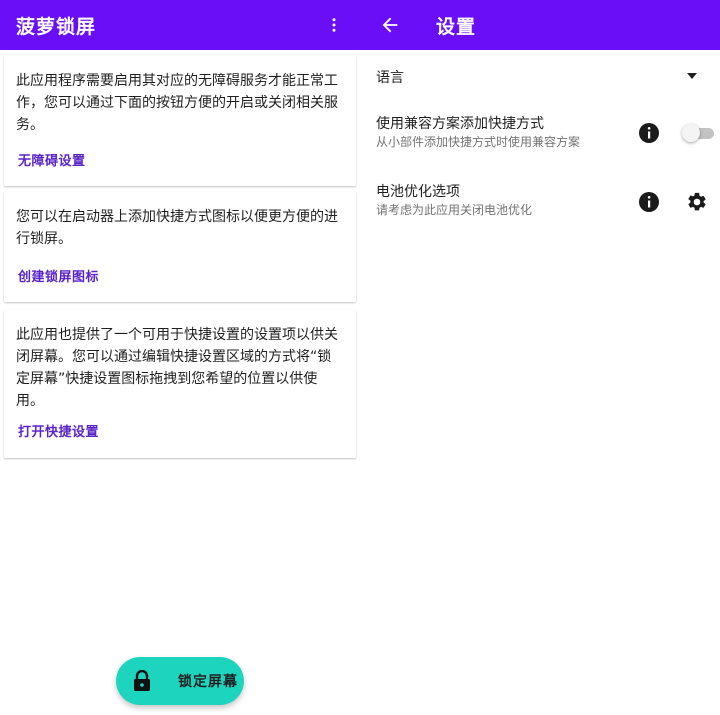 The height and width of the screenshot is (715, 720). I want to click on settings-app-bar: 设置, so click(540, 25).